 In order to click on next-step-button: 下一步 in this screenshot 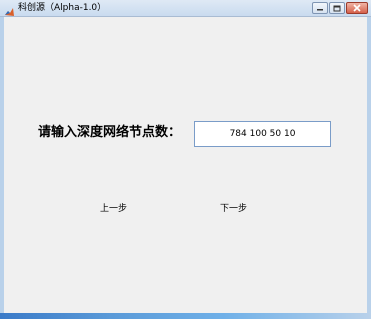, I will do `click(233, 209)`.